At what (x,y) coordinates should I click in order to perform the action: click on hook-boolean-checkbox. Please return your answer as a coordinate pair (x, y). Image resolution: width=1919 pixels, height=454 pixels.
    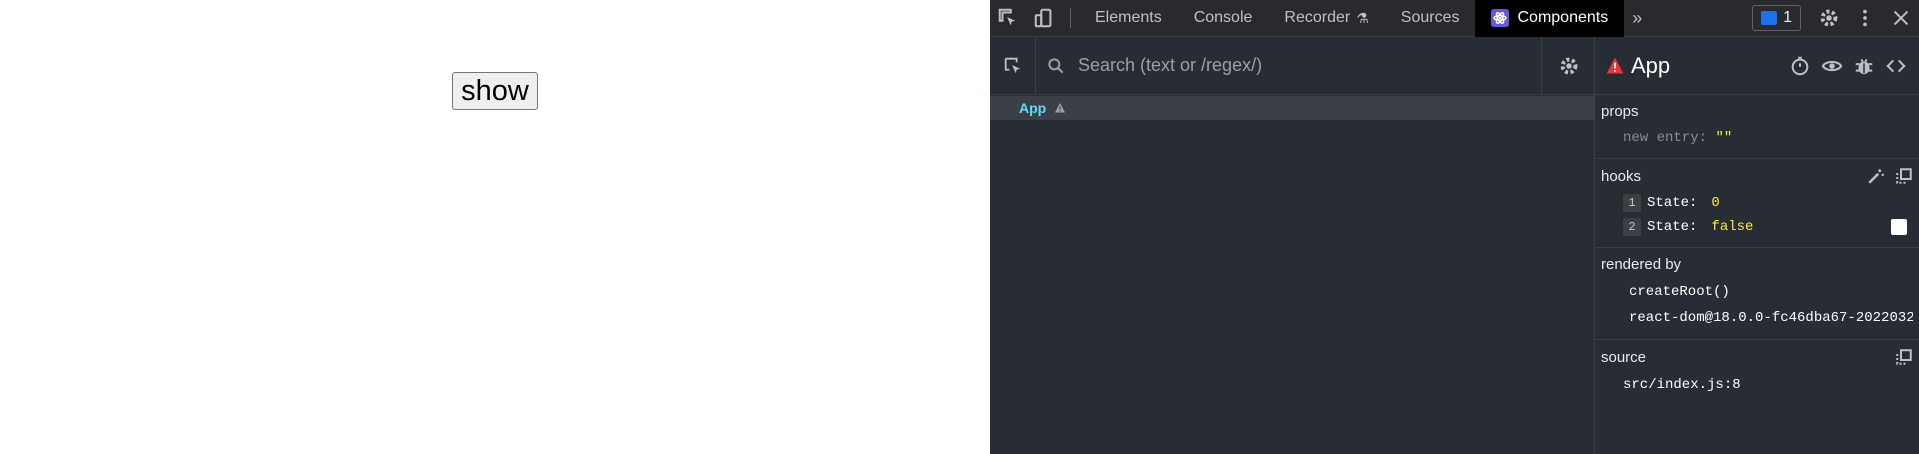
    Looking at the image, I should click on (1899, 227).